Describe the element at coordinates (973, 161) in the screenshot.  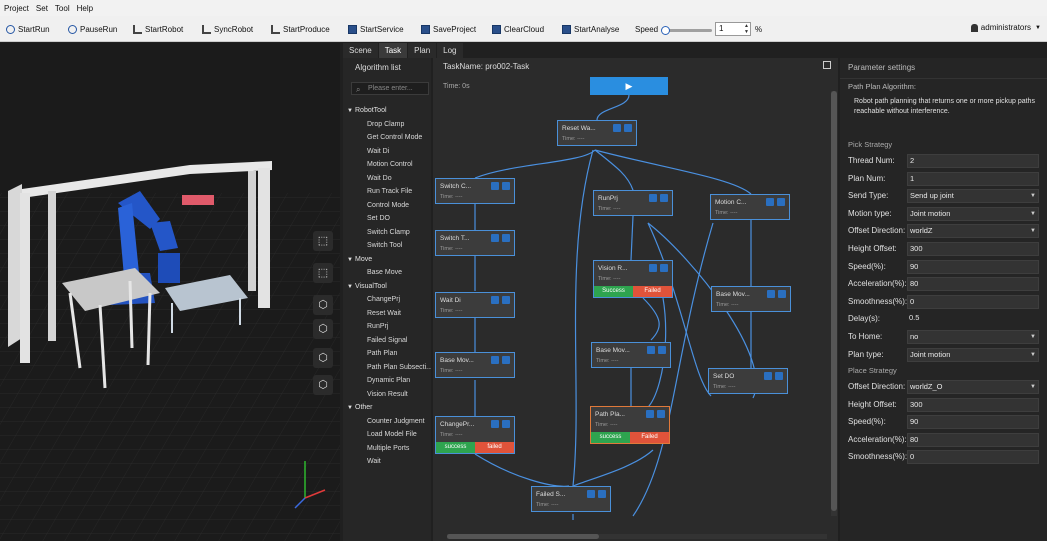
I see `param-input: 2` at that location.